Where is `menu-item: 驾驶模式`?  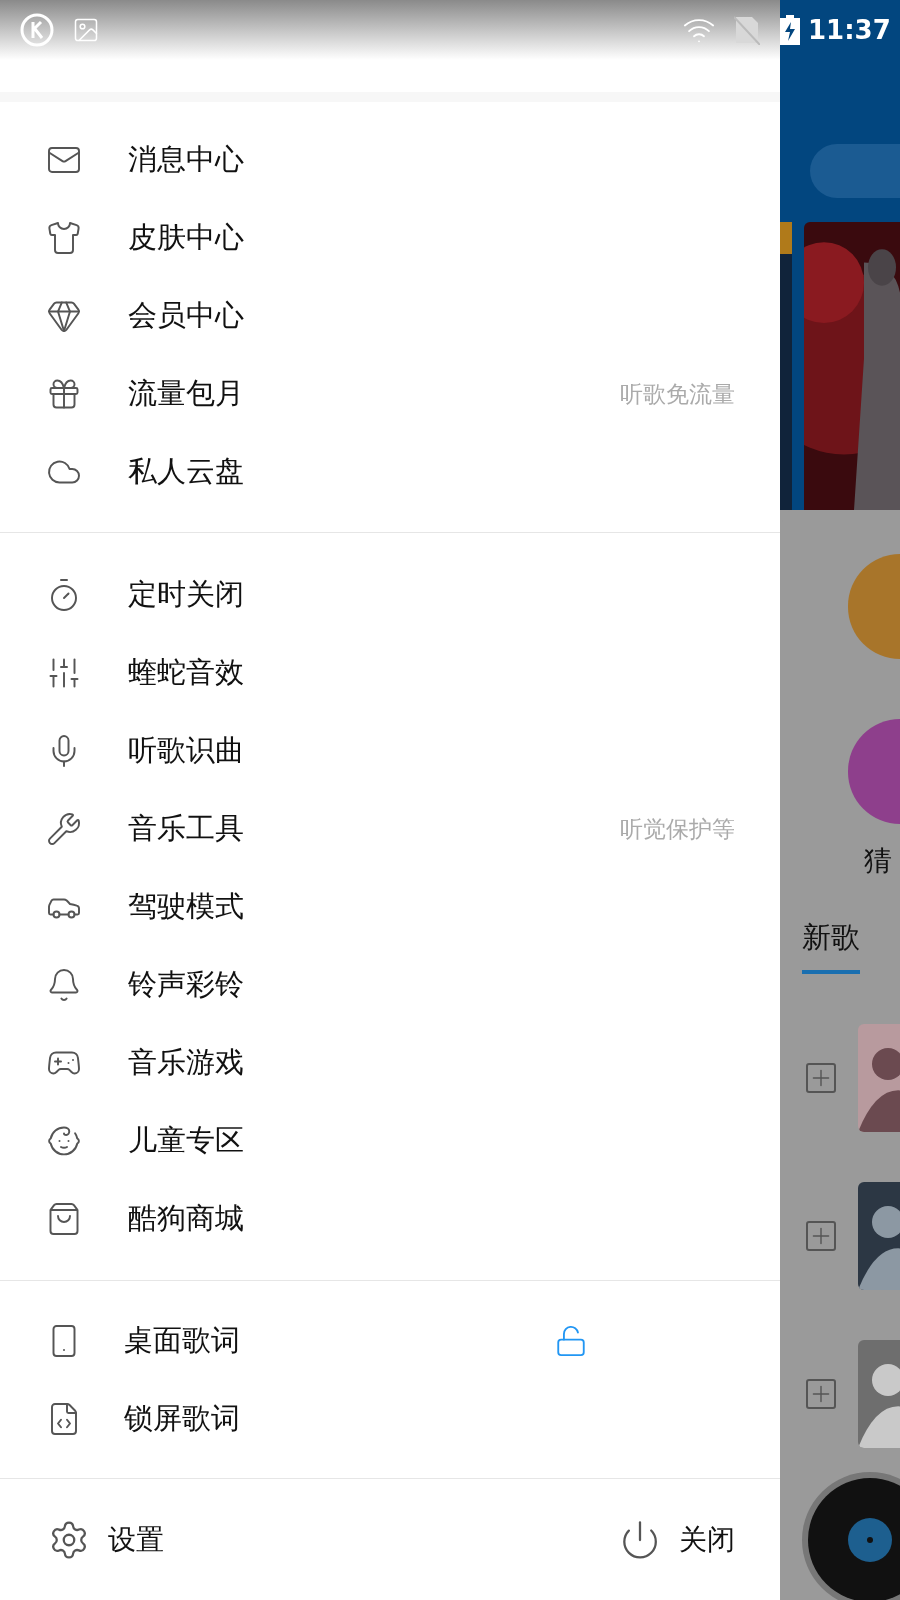 menu-item: 驾驶模式 is located at coordinates (390, 907).